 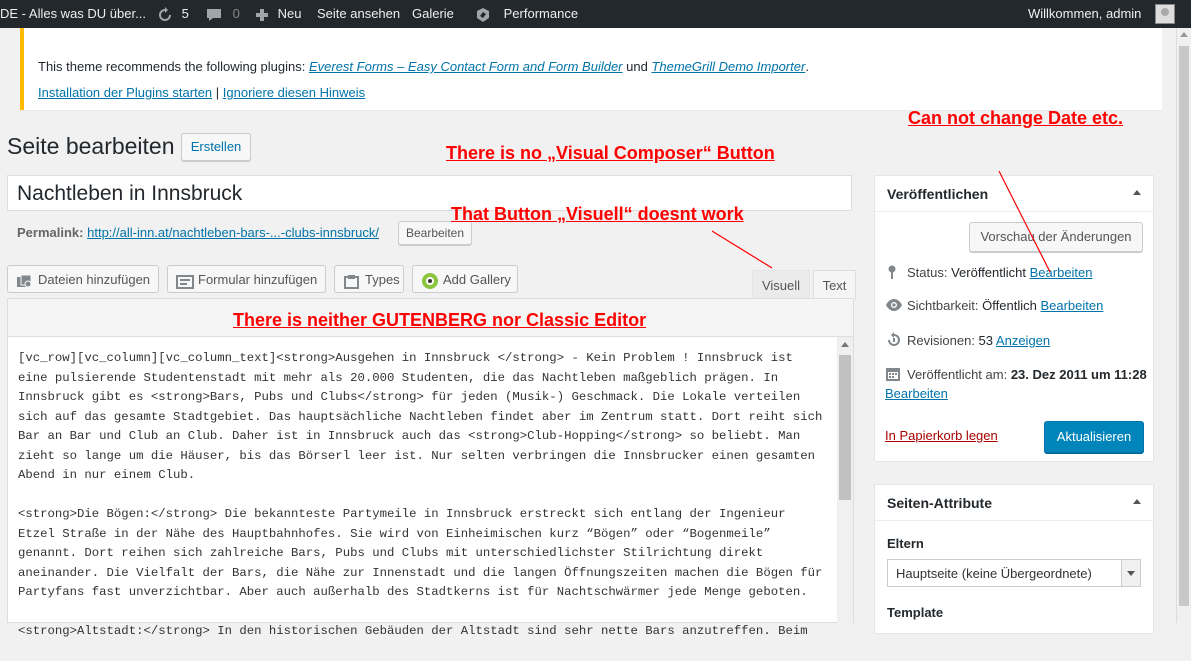 I want to click on annotation-arrows, so click(x=881, y=221).